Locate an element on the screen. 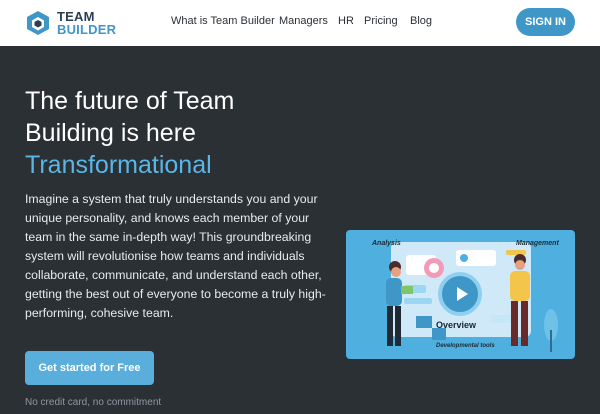  label-developmental-tools: Developmental tools is located at coordinates (465, 346).